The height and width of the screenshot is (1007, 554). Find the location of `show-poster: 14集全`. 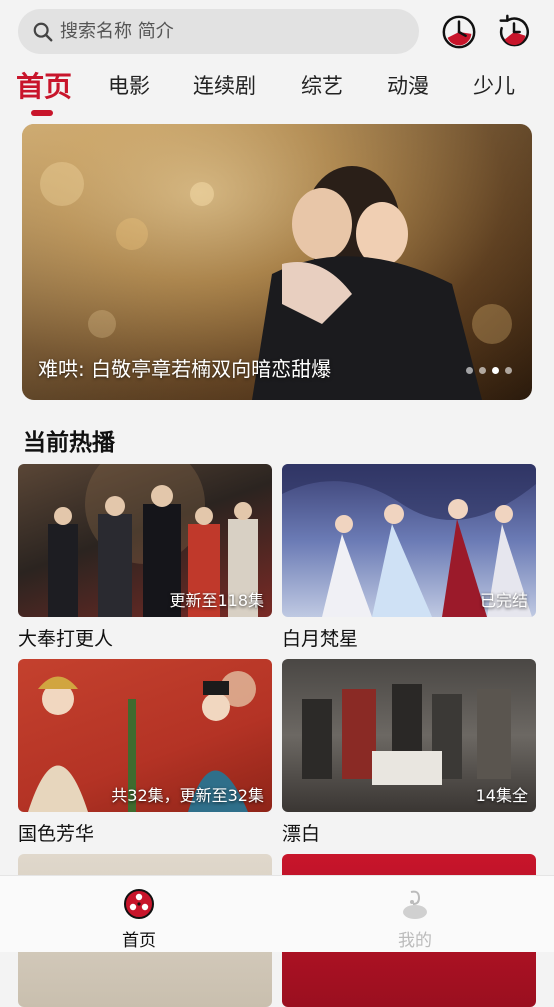

show-poster: 14集全 is located at coordinates (409, 735).